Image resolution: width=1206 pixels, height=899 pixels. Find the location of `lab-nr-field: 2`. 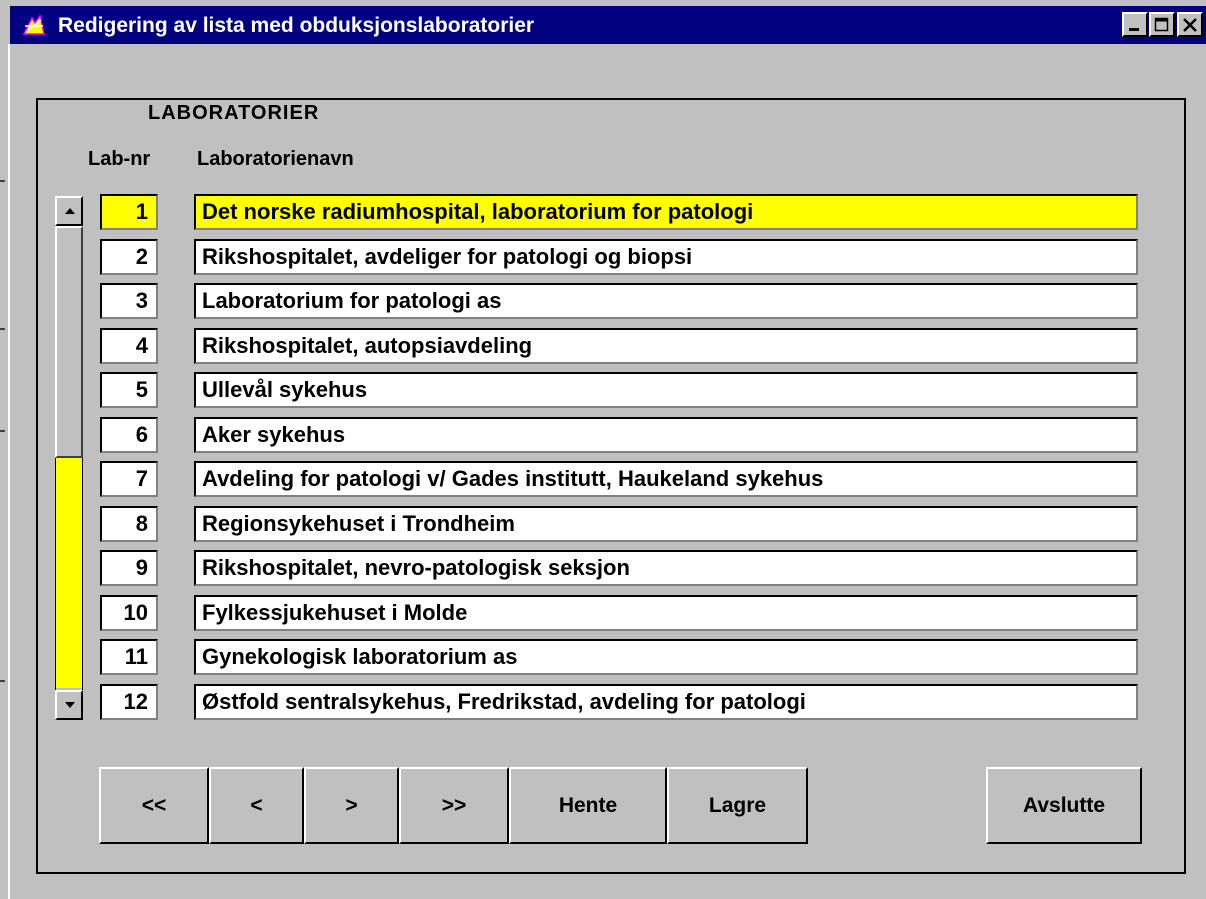

lab-nr-field: 2 is located at coordinates (129, 256).